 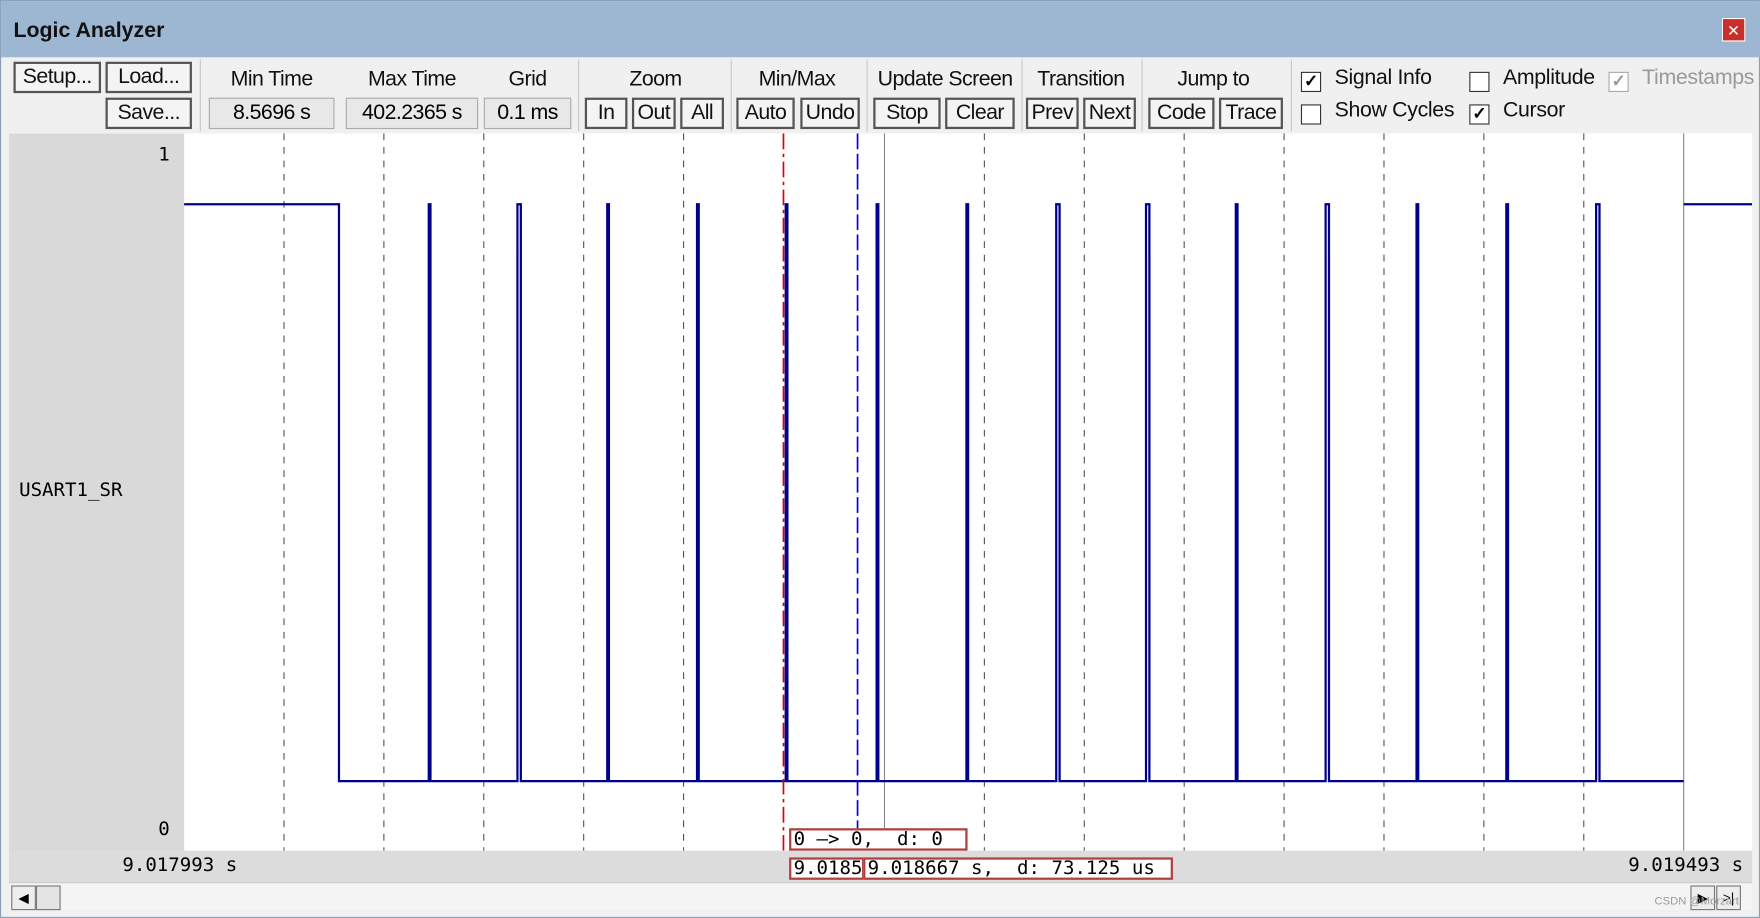 What do you see at coordinates (606, 113) in the screenshot?
I see `zoom-in-button: In` at bounding box center [606, 113].